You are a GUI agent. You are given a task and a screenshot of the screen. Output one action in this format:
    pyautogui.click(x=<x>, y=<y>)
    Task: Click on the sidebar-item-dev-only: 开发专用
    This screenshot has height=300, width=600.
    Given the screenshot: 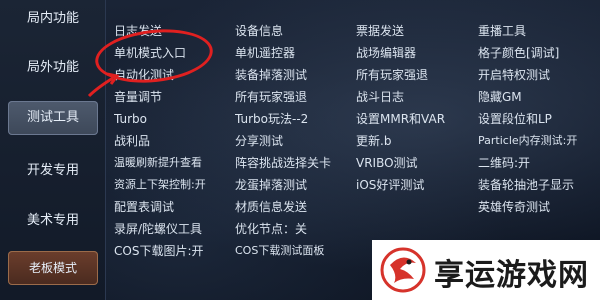 What is the action you would take?
    pyautogui.click(x=53, y=171)
    